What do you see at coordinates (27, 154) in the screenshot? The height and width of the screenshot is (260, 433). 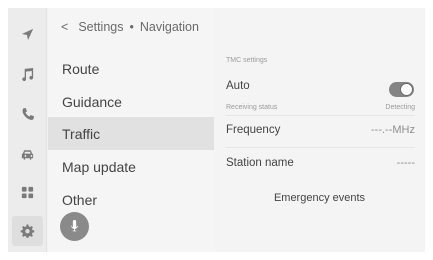 I see `car-icon` at bounding box center [27, 154].